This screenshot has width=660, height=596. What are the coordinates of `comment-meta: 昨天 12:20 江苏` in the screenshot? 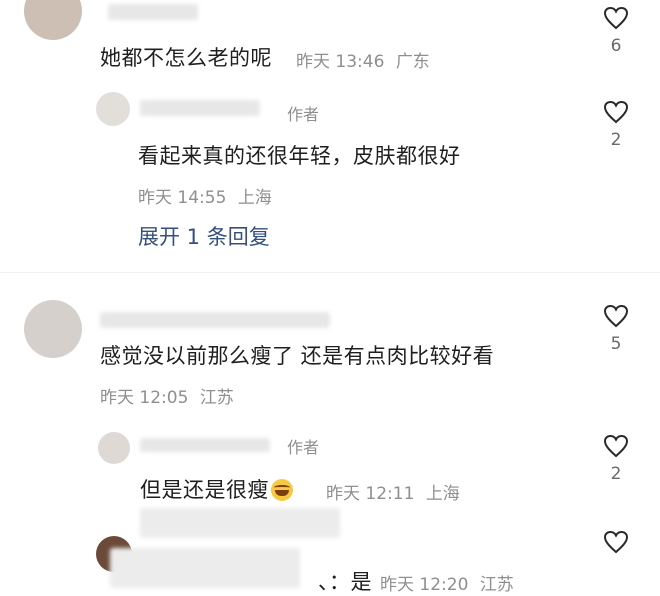 It's located at (447, 582).